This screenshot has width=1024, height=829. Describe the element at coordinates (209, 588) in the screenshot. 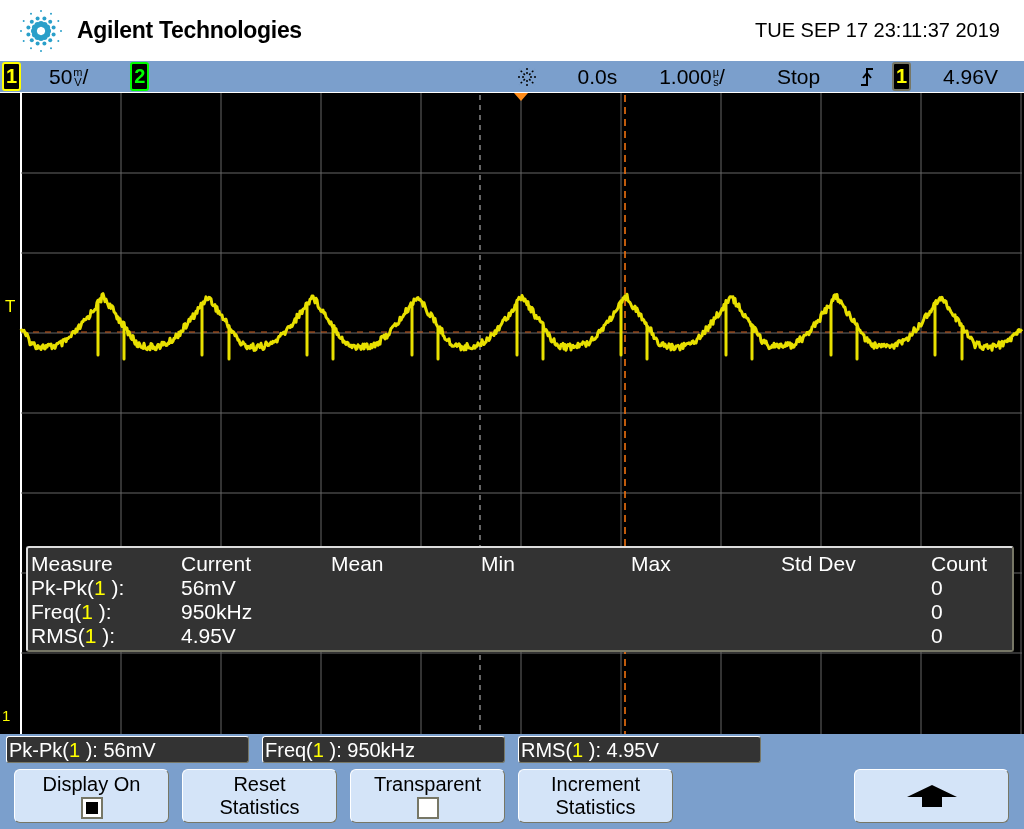

I see `table-cell-text: 56mV` at that location.